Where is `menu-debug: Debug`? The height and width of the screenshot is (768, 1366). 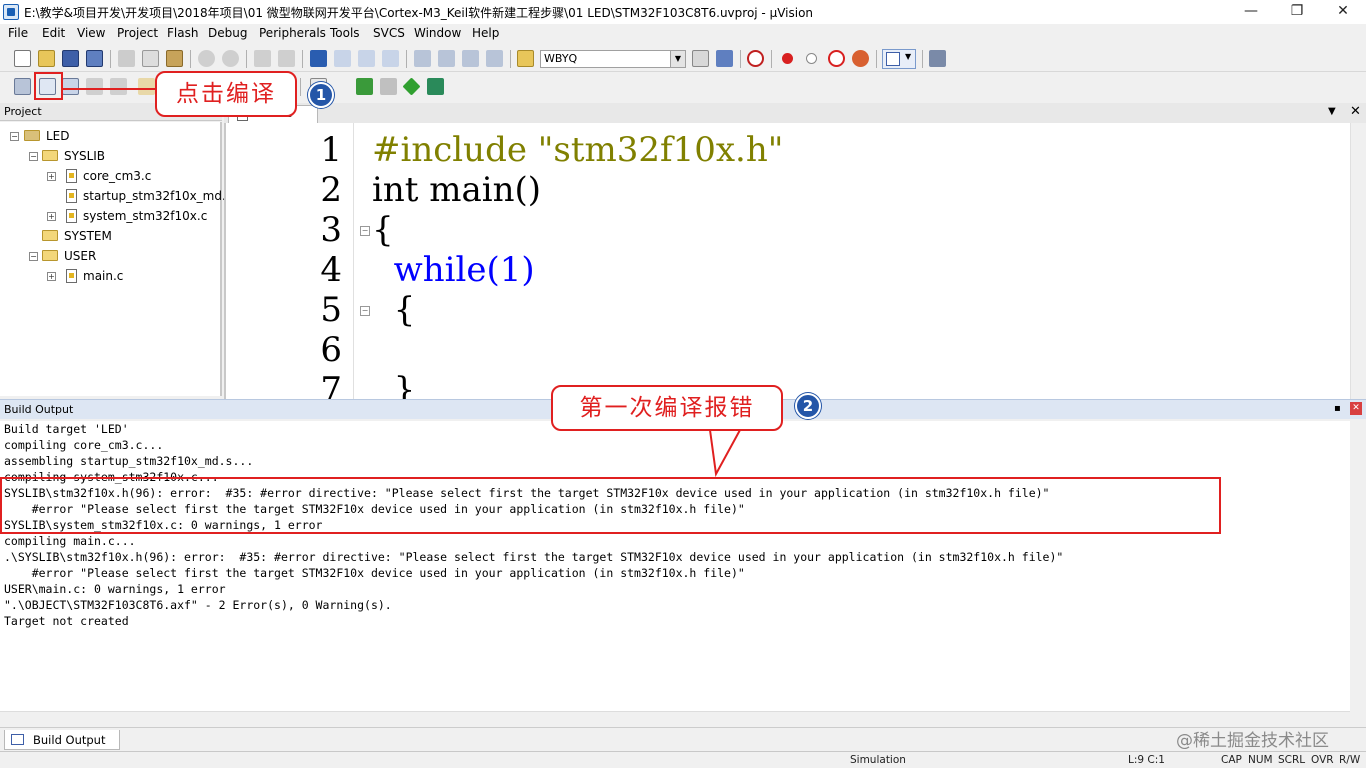 menu-debug: Debug is located at coordinates (227, 33).